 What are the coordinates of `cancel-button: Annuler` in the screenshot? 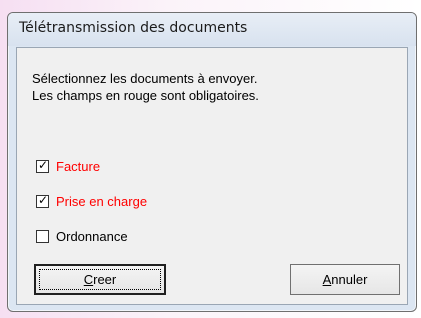 It's located at (345, 279).